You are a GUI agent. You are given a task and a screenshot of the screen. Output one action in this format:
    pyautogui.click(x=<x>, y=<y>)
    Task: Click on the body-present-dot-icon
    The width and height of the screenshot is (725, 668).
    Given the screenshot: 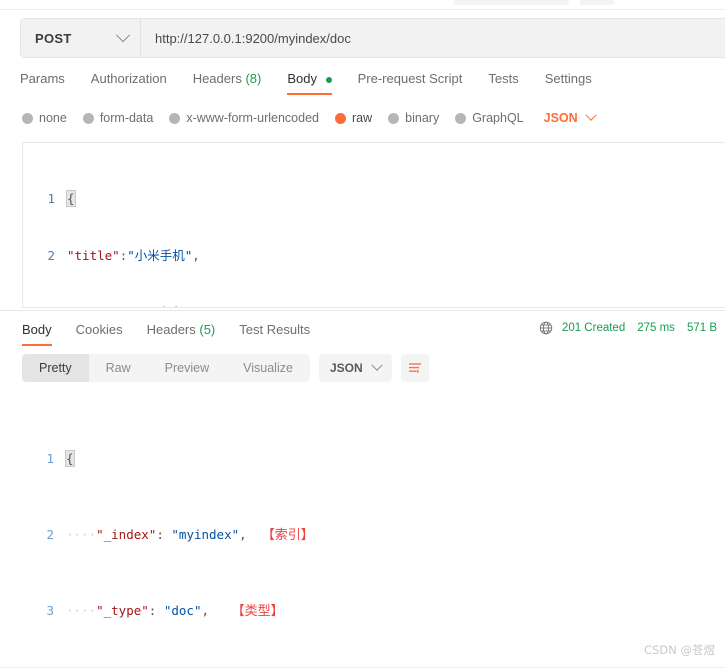 What is the action you would take?
    pyautogui.click(x=328, y=79)
    